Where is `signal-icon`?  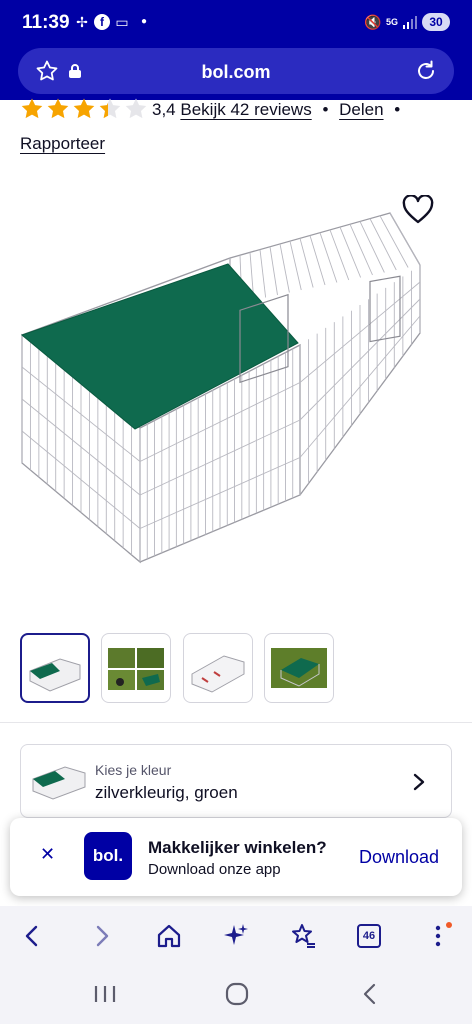
signal-icon is located at coordinates (410, 22).